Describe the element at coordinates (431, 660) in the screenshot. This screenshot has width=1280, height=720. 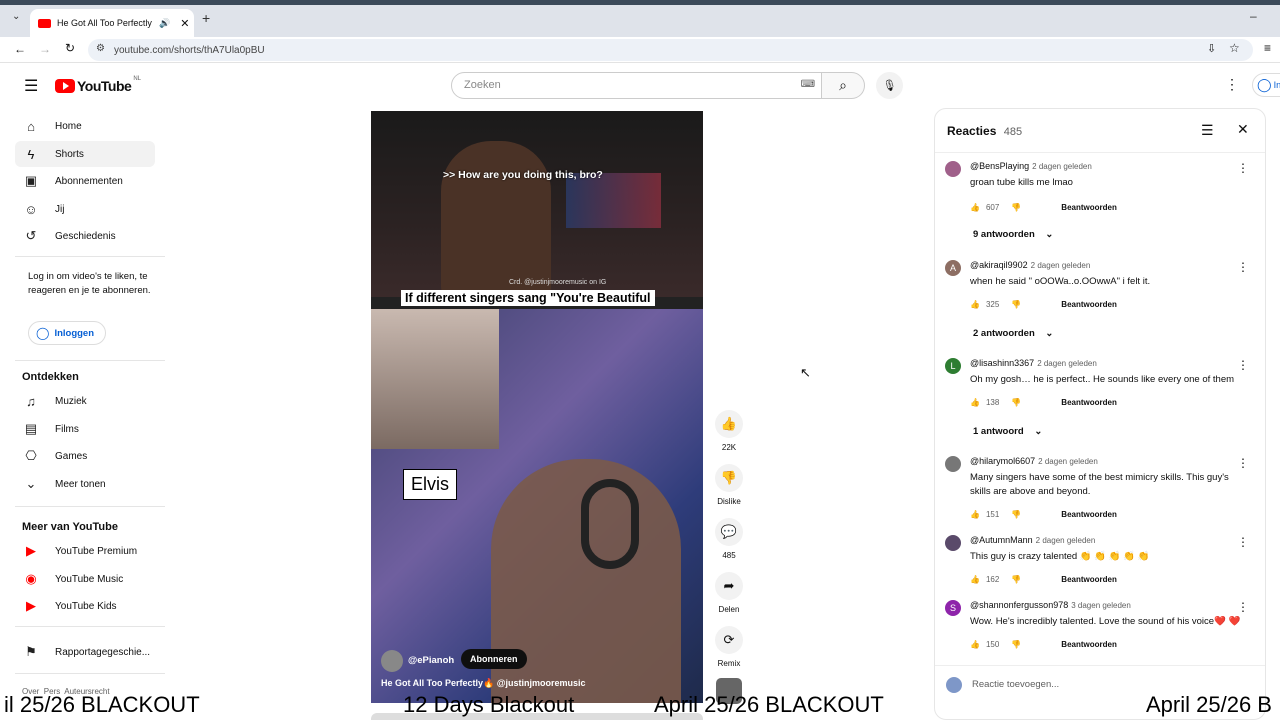
I see `video-channel-name: @ePianoh` at that location.